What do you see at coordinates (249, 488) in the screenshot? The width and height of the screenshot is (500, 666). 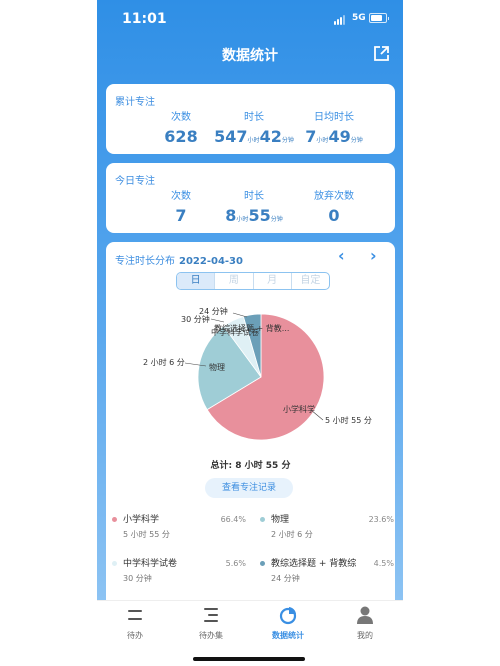 I see `view-records-button: 查看专注记录` at bounding box center [249, 488].